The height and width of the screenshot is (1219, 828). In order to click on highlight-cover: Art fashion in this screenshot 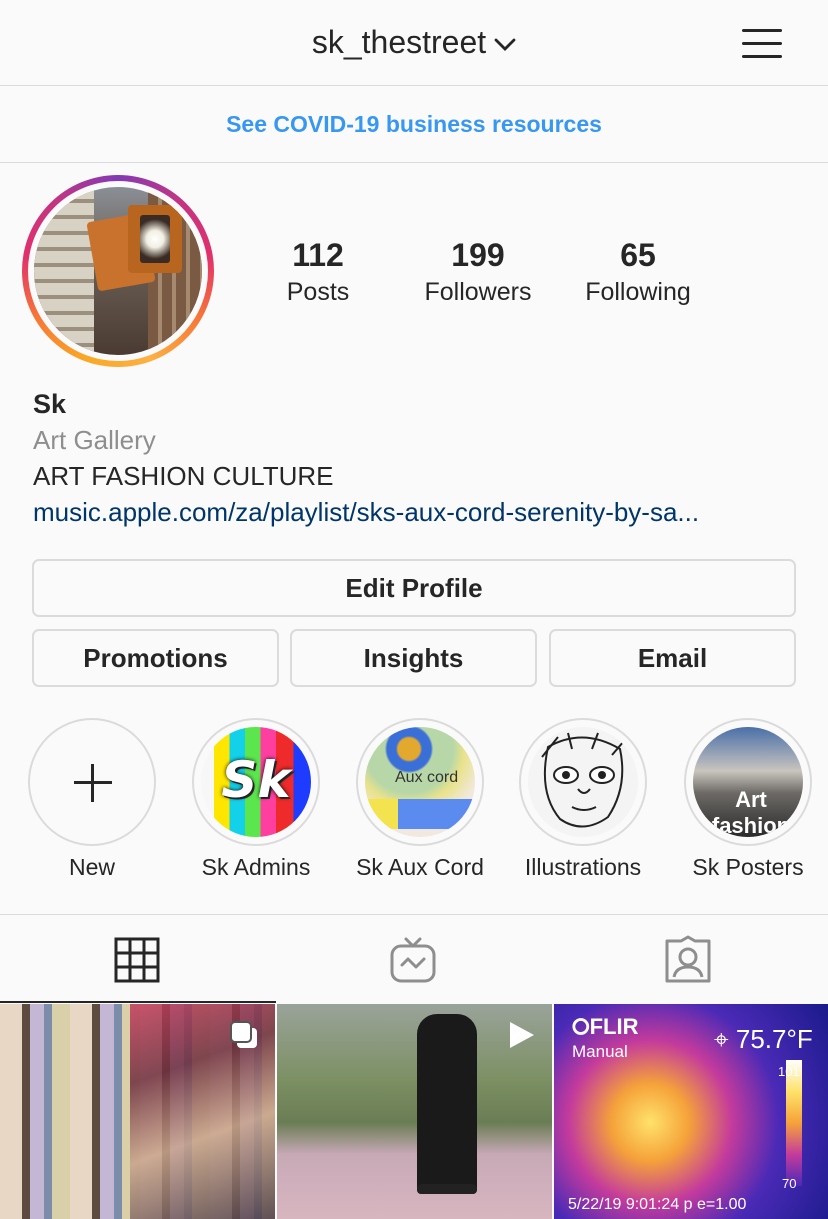, I will do `click(748, 782)`.